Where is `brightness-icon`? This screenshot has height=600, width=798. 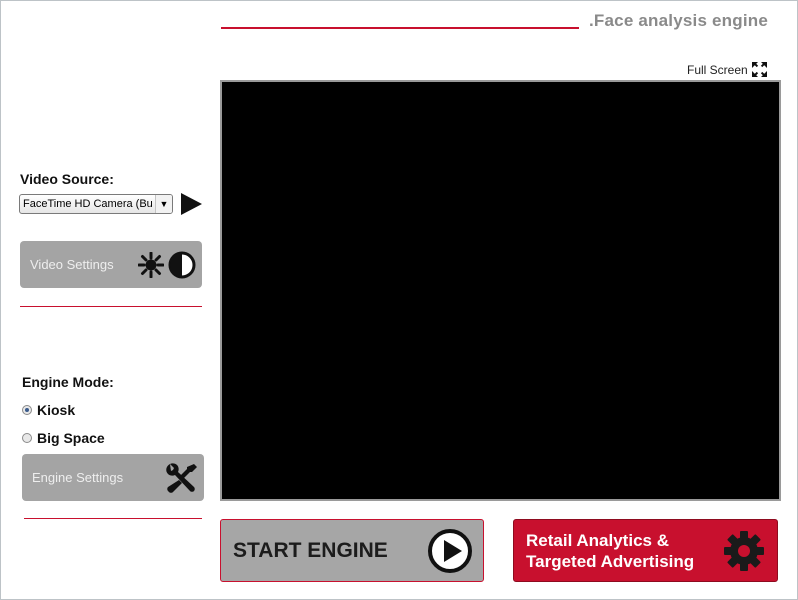 brightness-icon is located at coordinates (151, 264).